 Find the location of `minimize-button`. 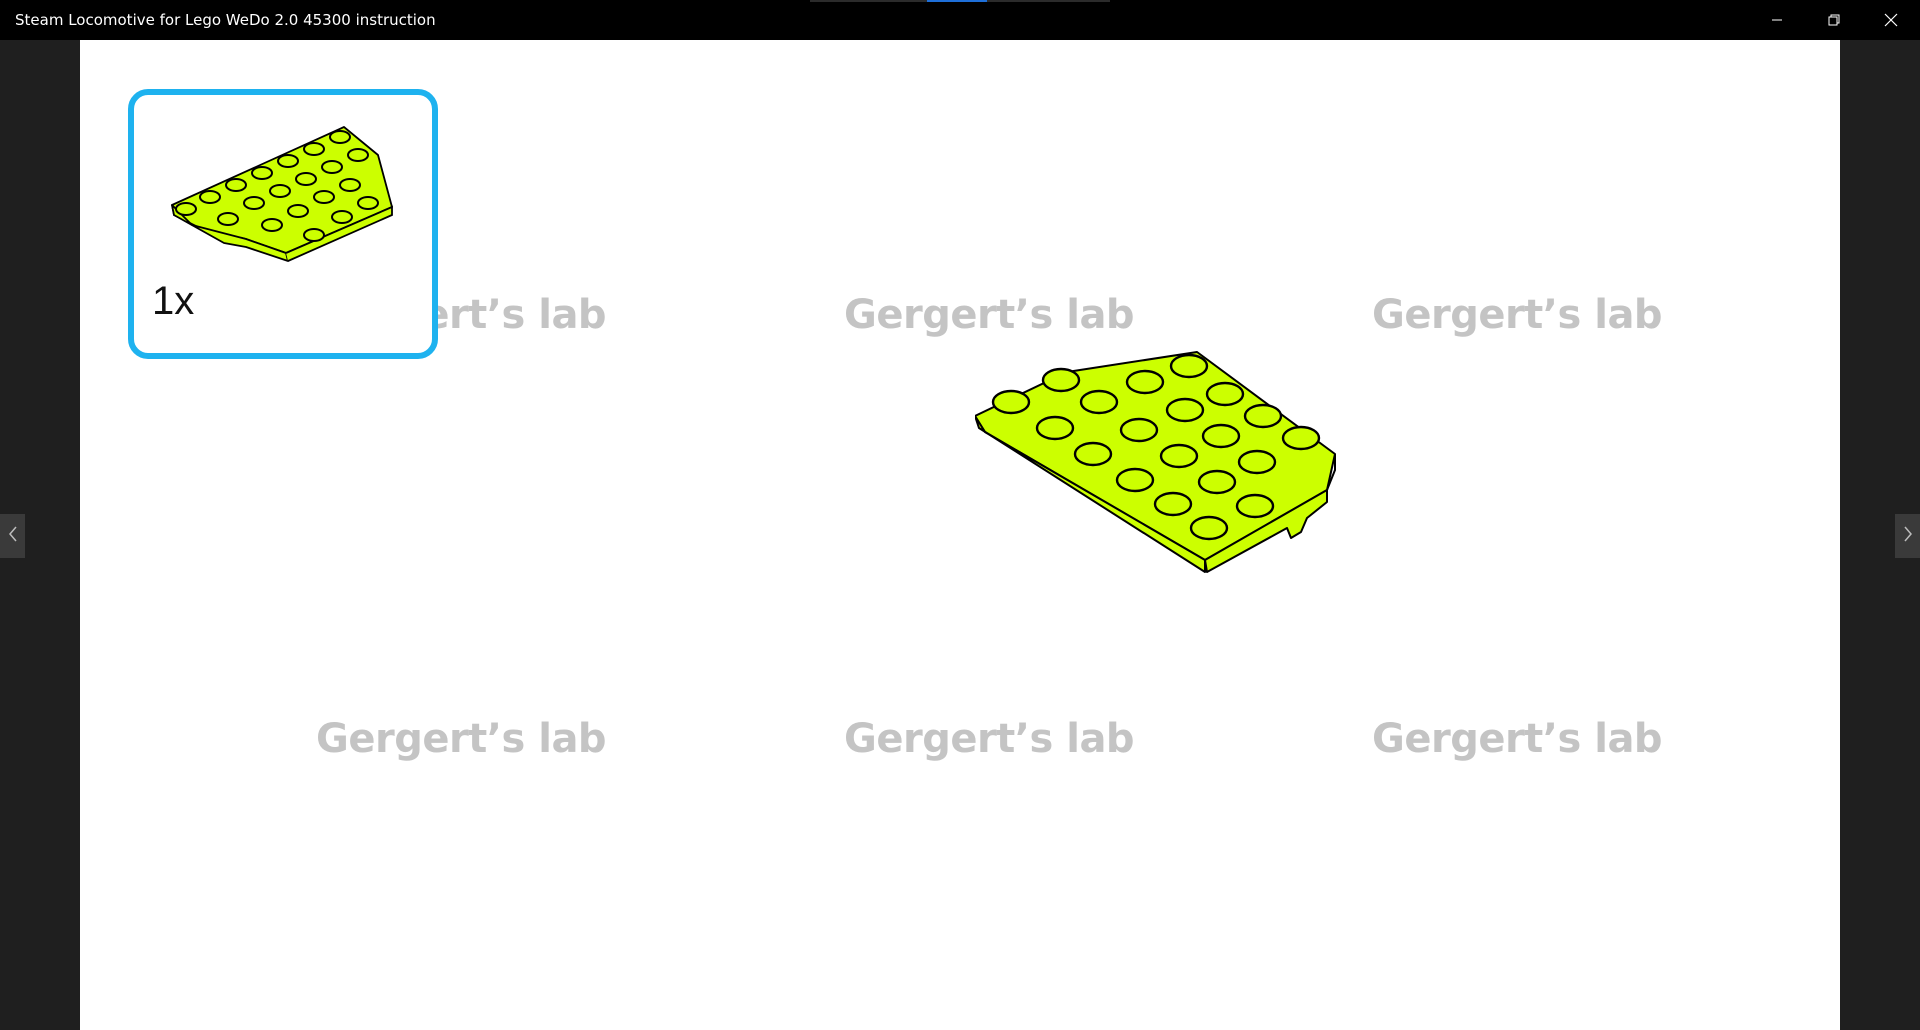

minimize-button is located at coordinates (1776, 20).